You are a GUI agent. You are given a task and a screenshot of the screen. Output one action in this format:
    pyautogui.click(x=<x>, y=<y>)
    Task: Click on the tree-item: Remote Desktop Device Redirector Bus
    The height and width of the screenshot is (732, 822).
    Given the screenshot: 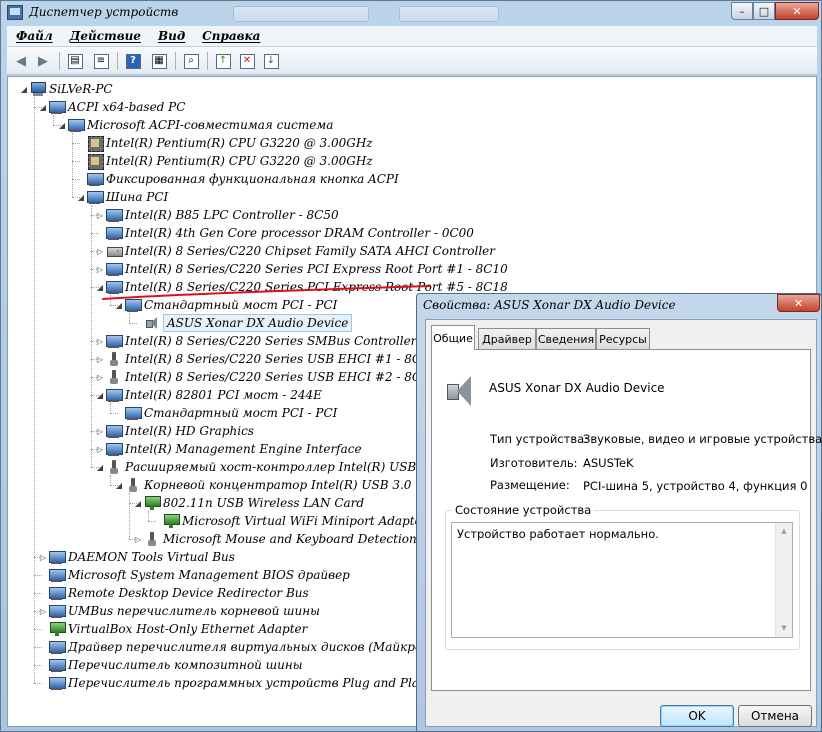 What is the action you would take?
    pyautogui.click(x=173, y=593)
    